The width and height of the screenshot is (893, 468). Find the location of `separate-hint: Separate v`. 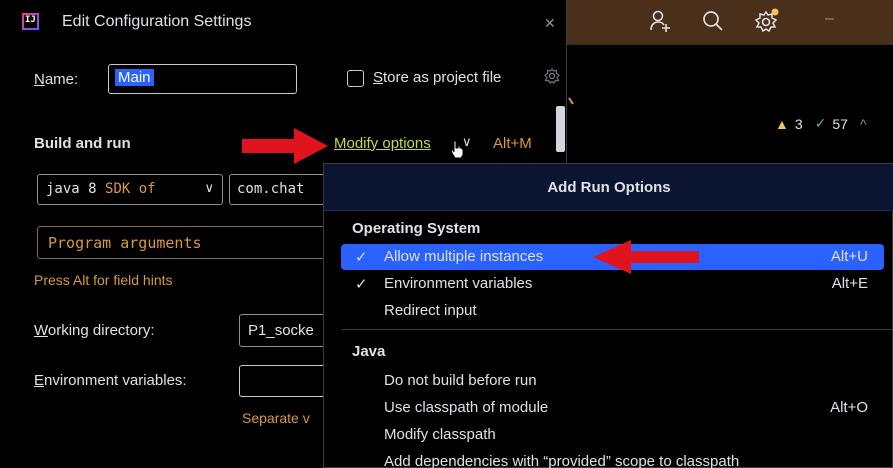

separate-hint: Separate v is located at coordinates (276, 418).